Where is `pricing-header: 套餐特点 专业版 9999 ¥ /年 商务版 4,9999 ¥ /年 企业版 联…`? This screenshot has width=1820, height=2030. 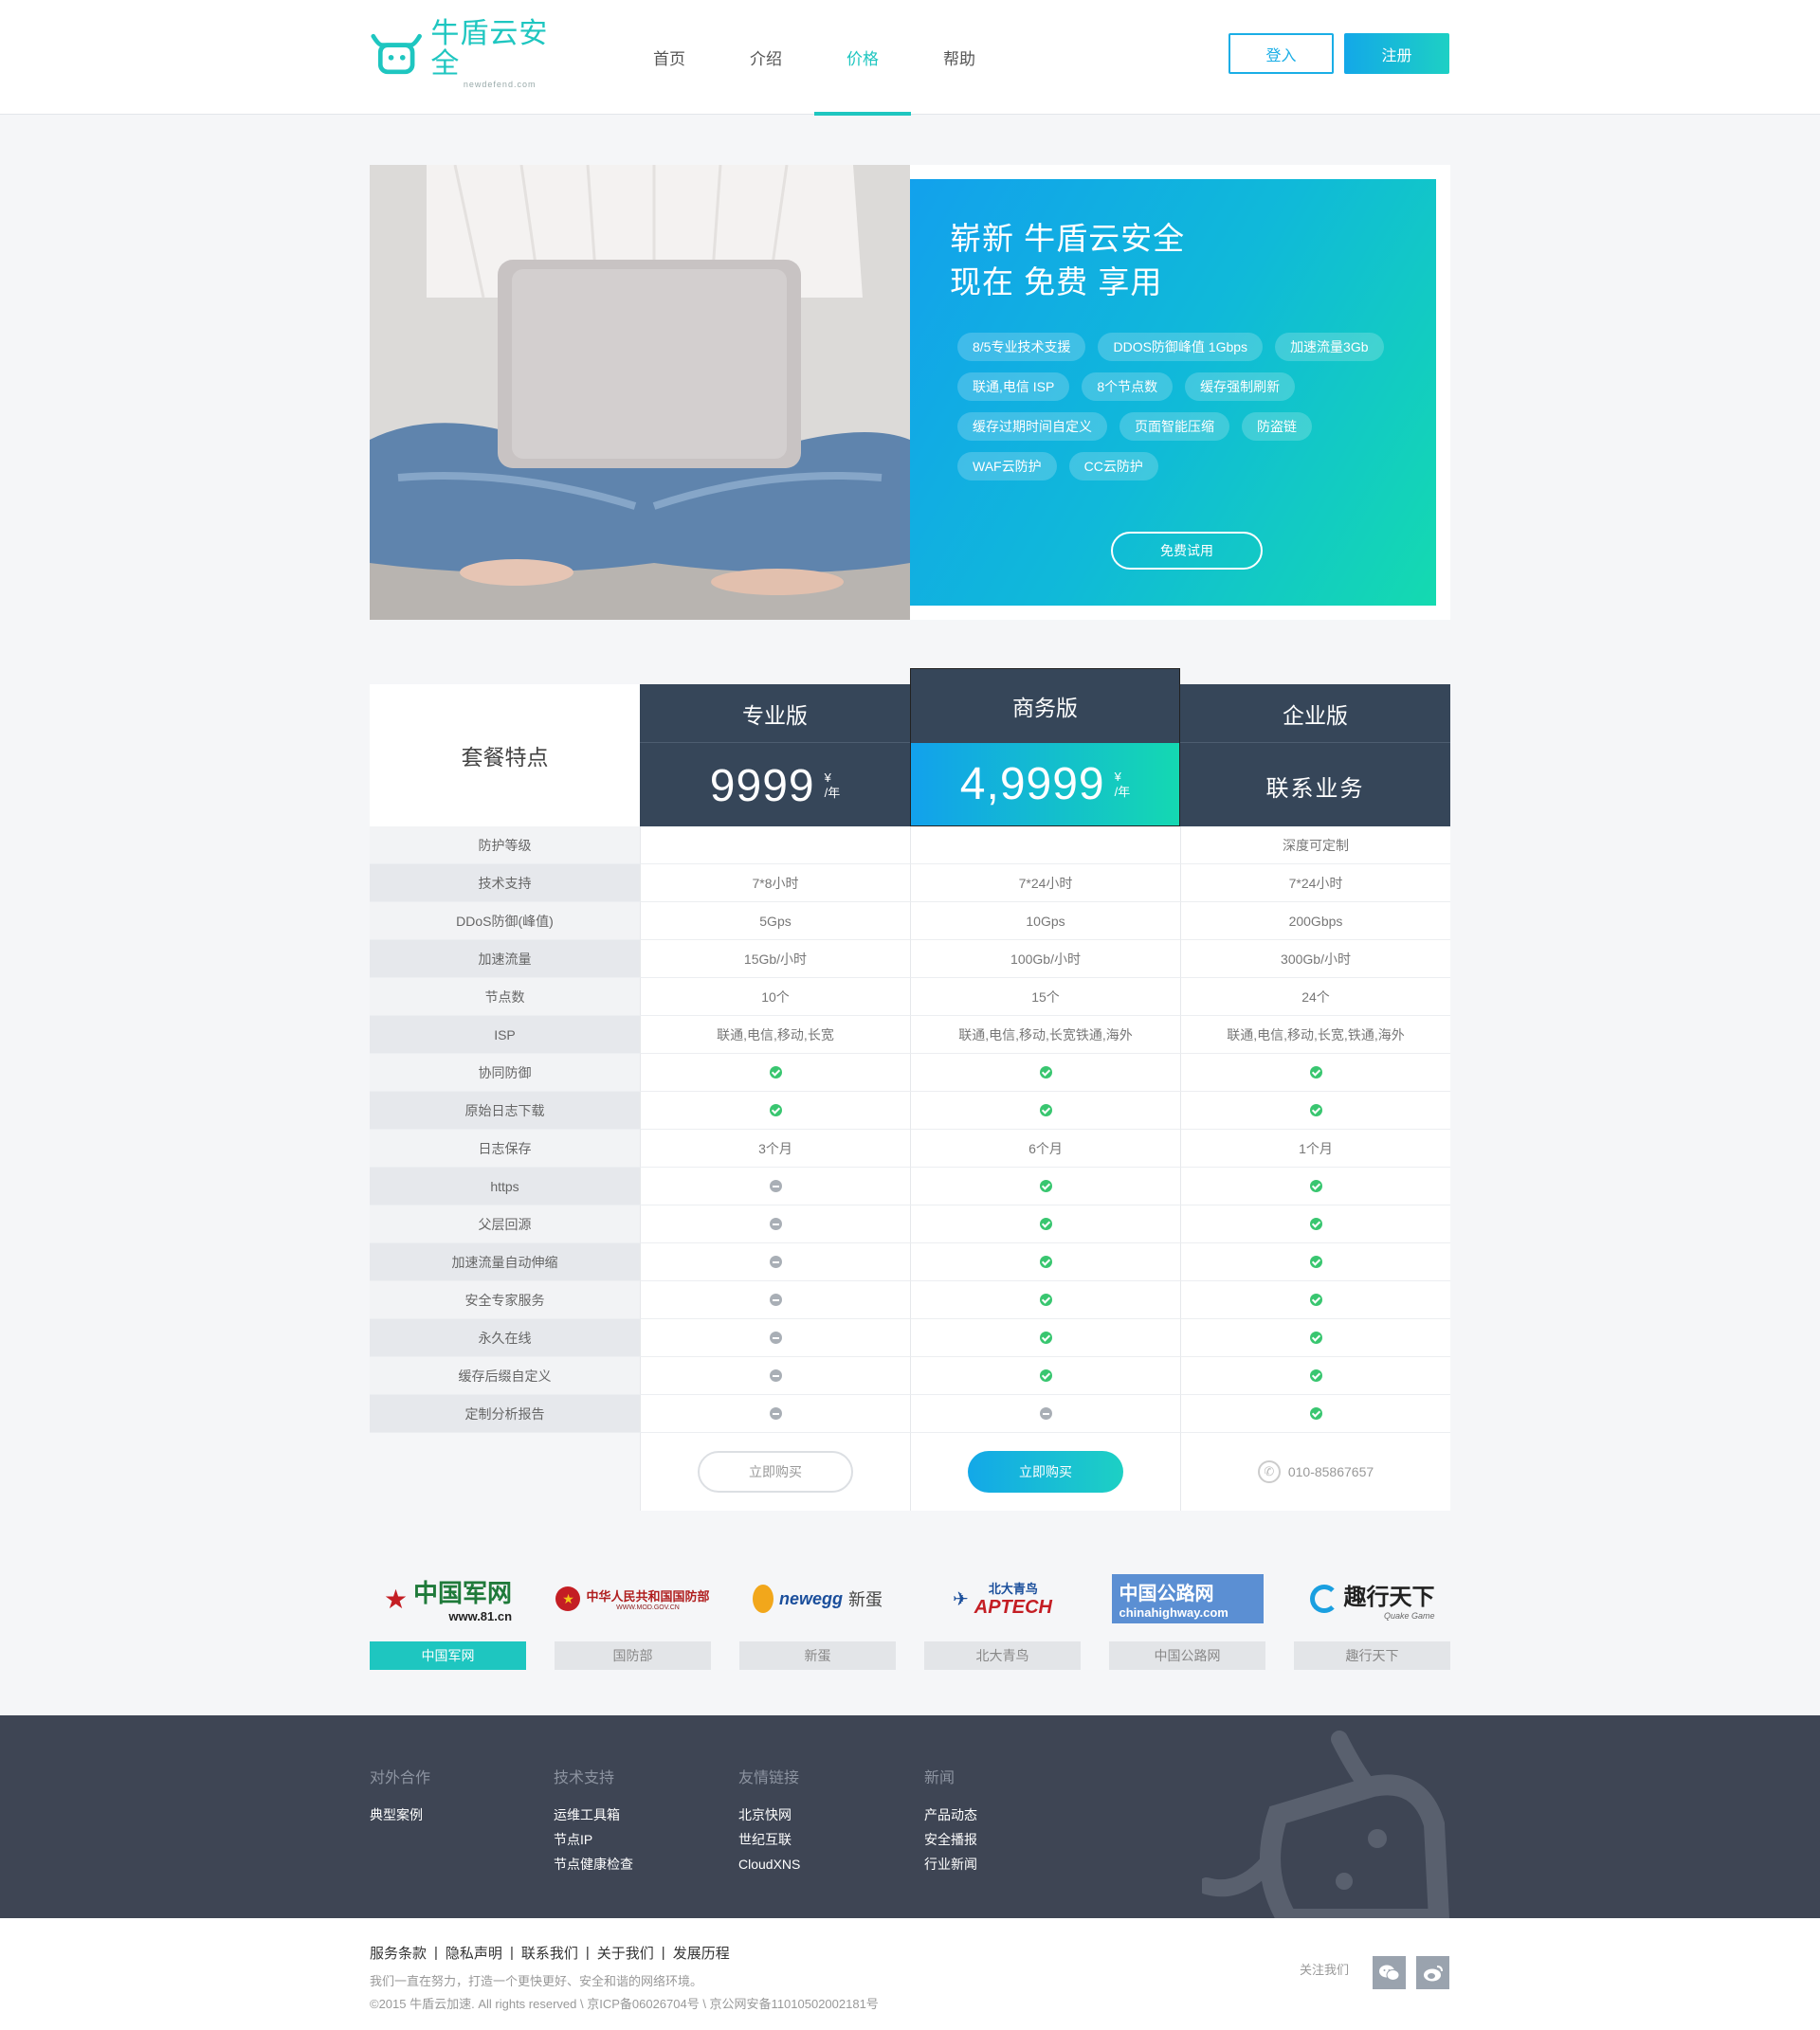 pricing-header: 套餐特点 专业版 9999 ¥ /年 商务版 4,9999 ¥ /年 企业版 联… is located at coordinates (910, 747).